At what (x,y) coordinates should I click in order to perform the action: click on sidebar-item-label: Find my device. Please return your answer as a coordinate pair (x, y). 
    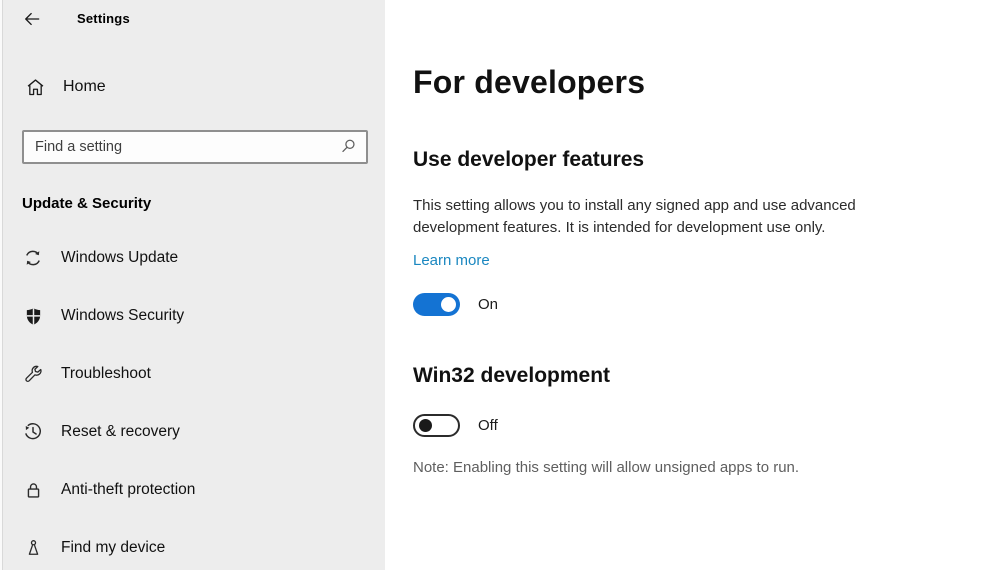
    Looking at the image, I should click on (113, 547).